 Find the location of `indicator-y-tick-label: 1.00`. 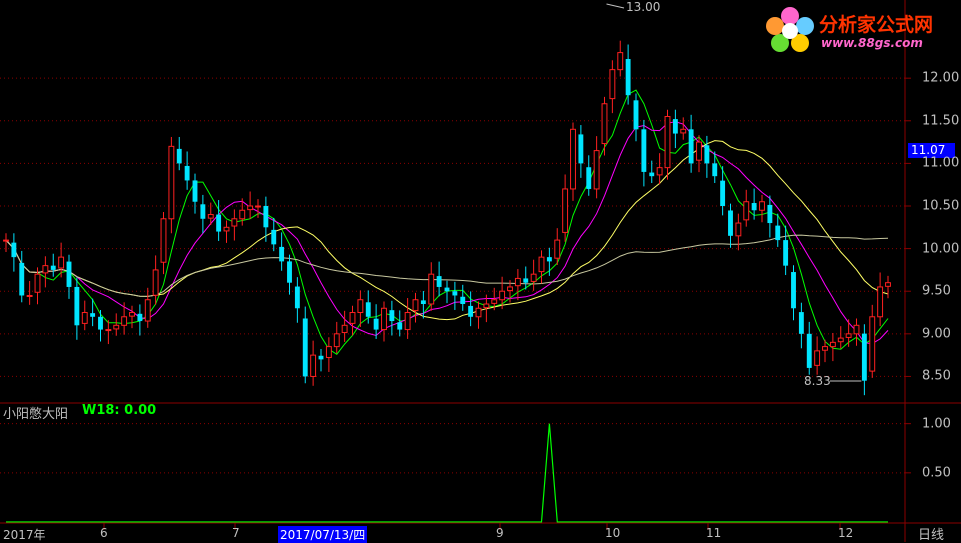

indicator-y-tick-label: 1.00 is located at coordinates (936, 424).